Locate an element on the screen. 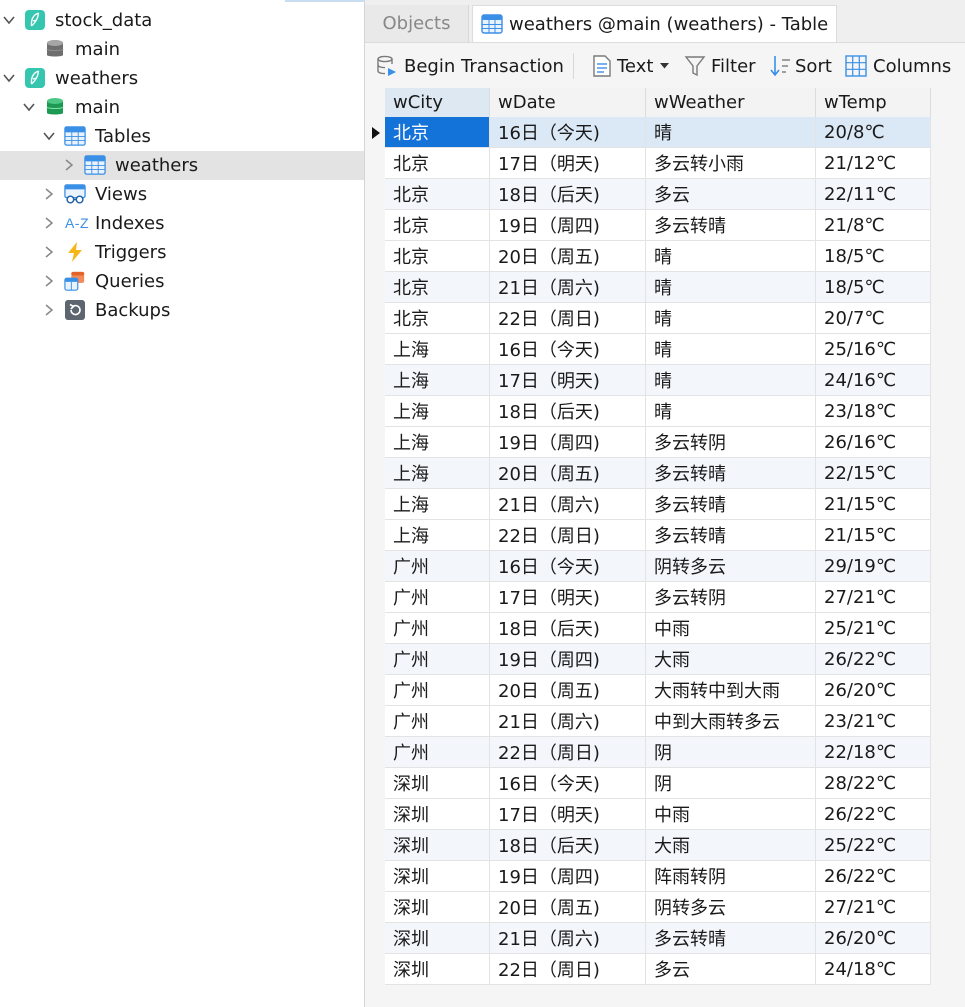  table-row: 北京 20日（周五) 晴 18/5℃ is located at coordinates (658, 256).